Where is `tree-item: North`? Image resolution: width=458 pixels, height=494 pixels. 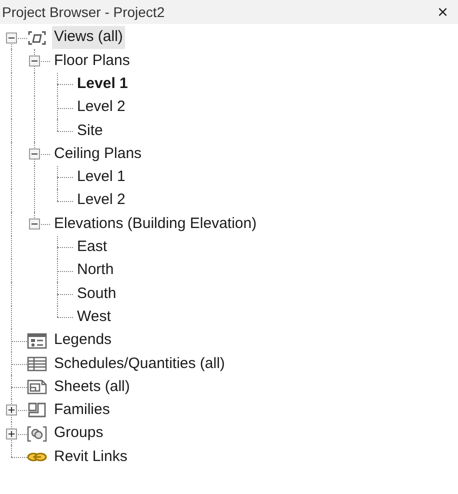 tree-item: North is located at coordinates (95, 270).